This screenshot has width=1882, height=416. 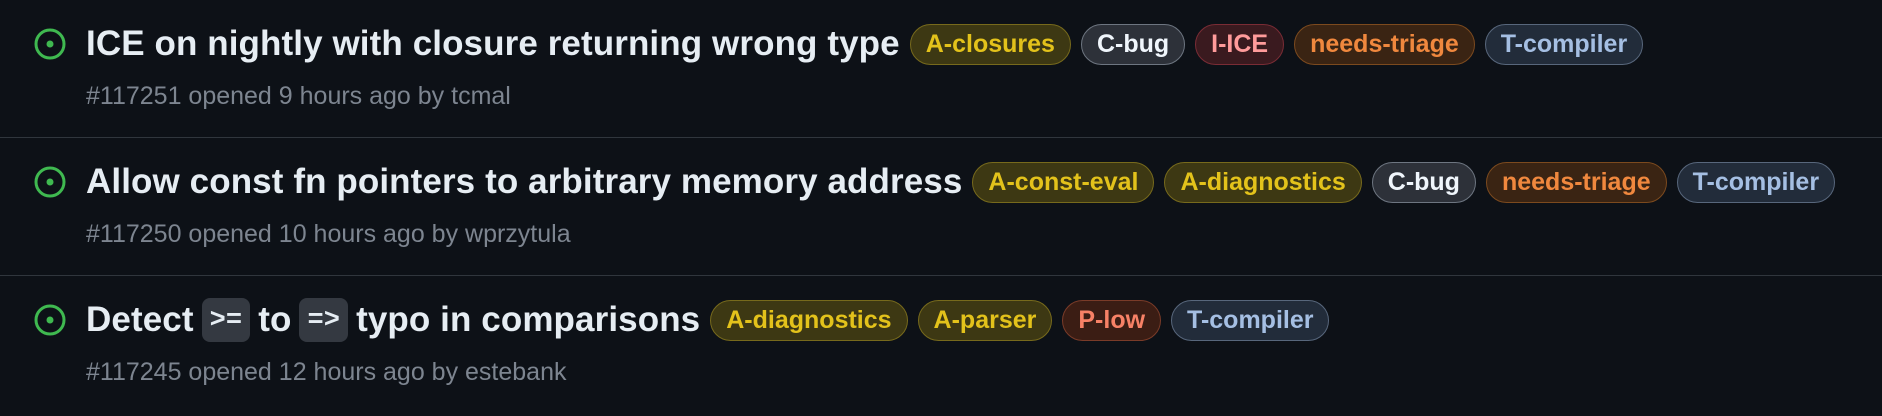 What do you see at coordinates (1063, 182) in the screenshot?
I see `label-a-const-eval: A-const-eval` at bounding box center [1063, 182].